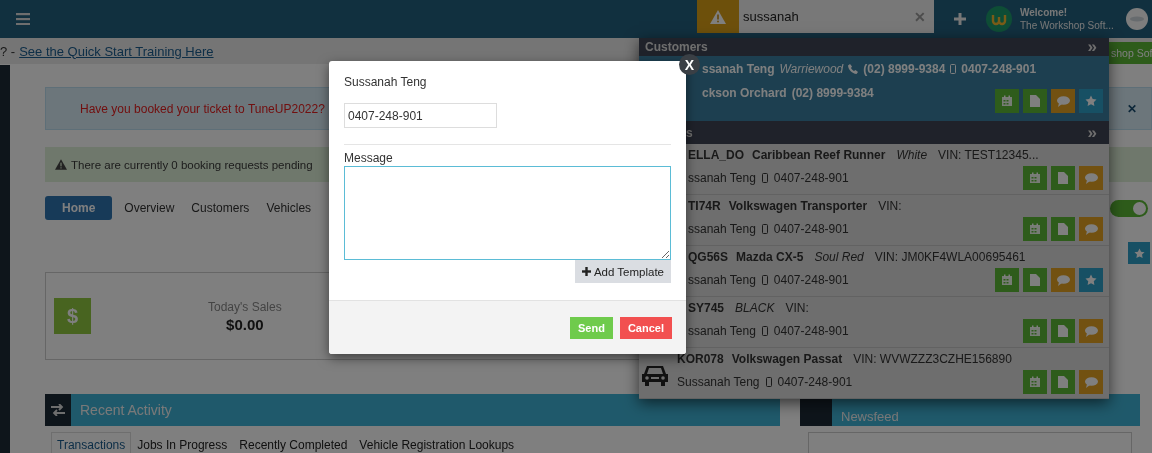  Describe the element at coordinates (61, 164) in the screenshot. I see `warning-icon` at that location.